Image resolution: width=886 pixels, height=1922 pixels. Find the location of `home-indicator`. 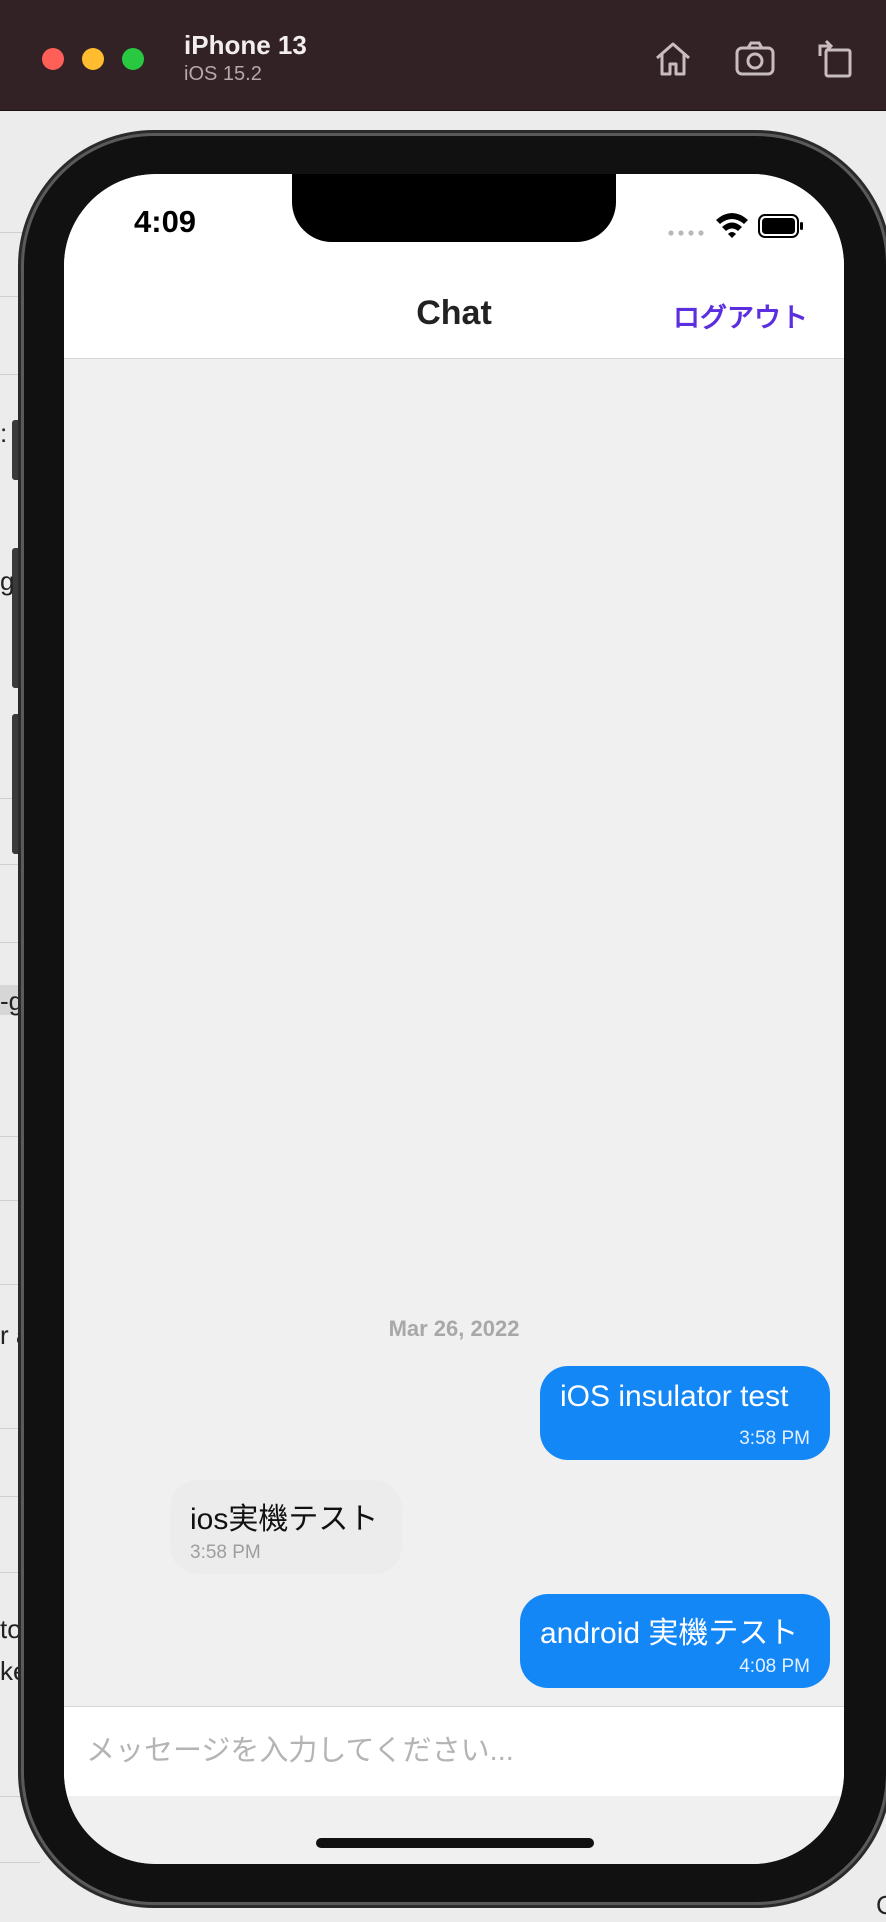

home-indicator is located at coordinates (455, 1843).